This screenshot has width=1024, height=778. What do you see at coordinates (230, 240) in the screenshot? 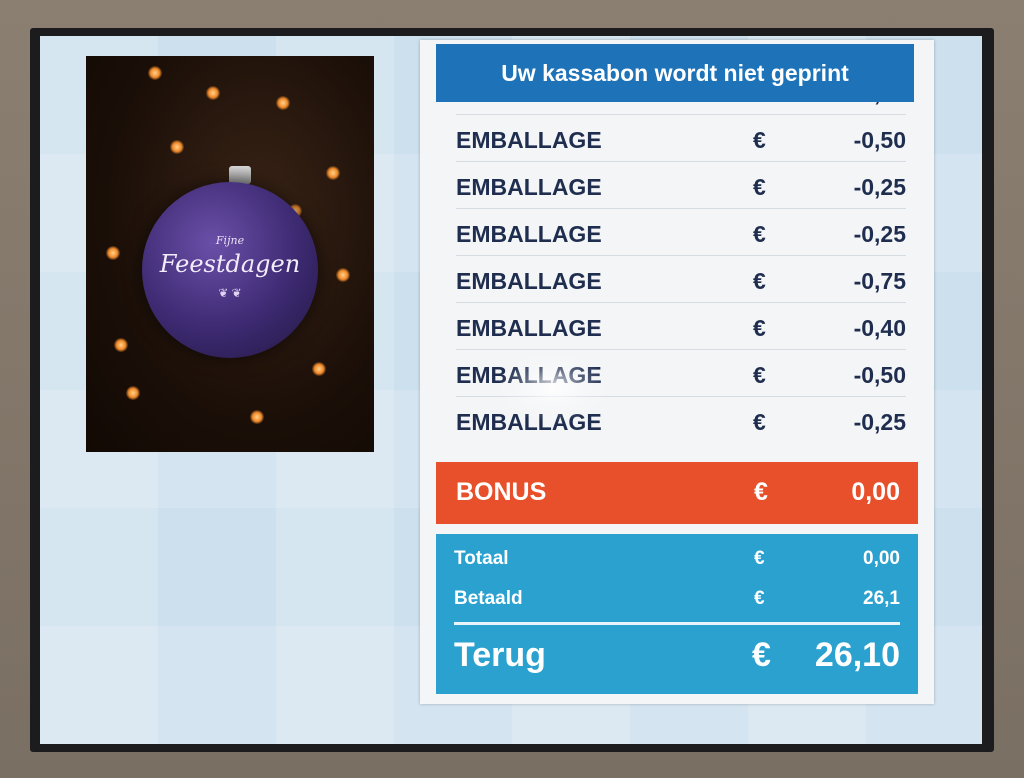
I see `ornament-text-small: Fijne` at bounding box center [230, 240].